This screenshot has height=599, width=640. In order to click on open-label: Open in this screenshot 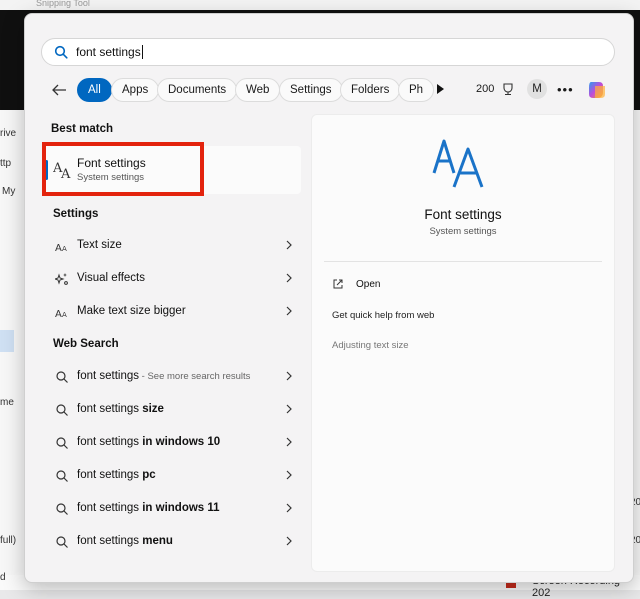, I will do `click(368, 284)`.